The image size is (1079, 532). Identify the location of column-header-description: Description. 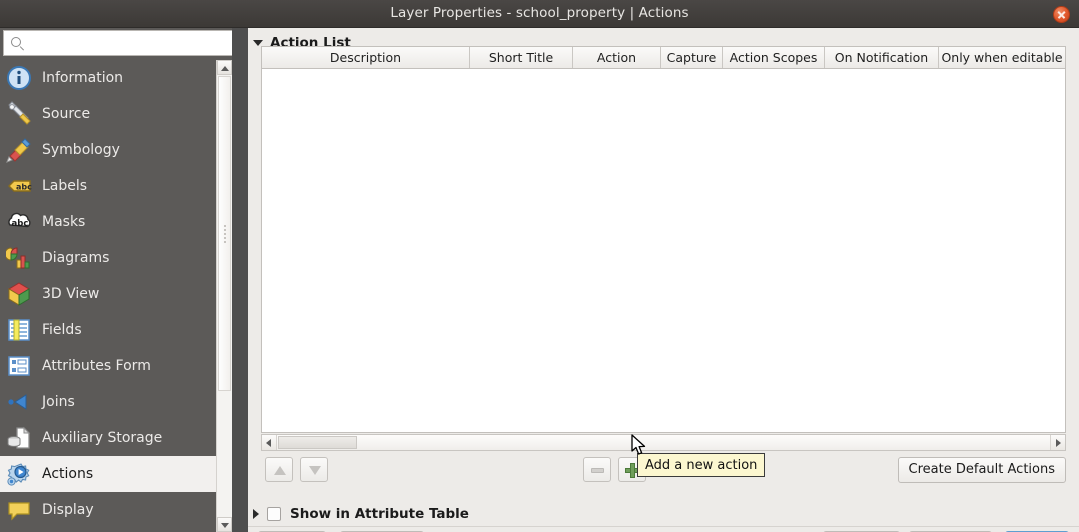
(366, 57).